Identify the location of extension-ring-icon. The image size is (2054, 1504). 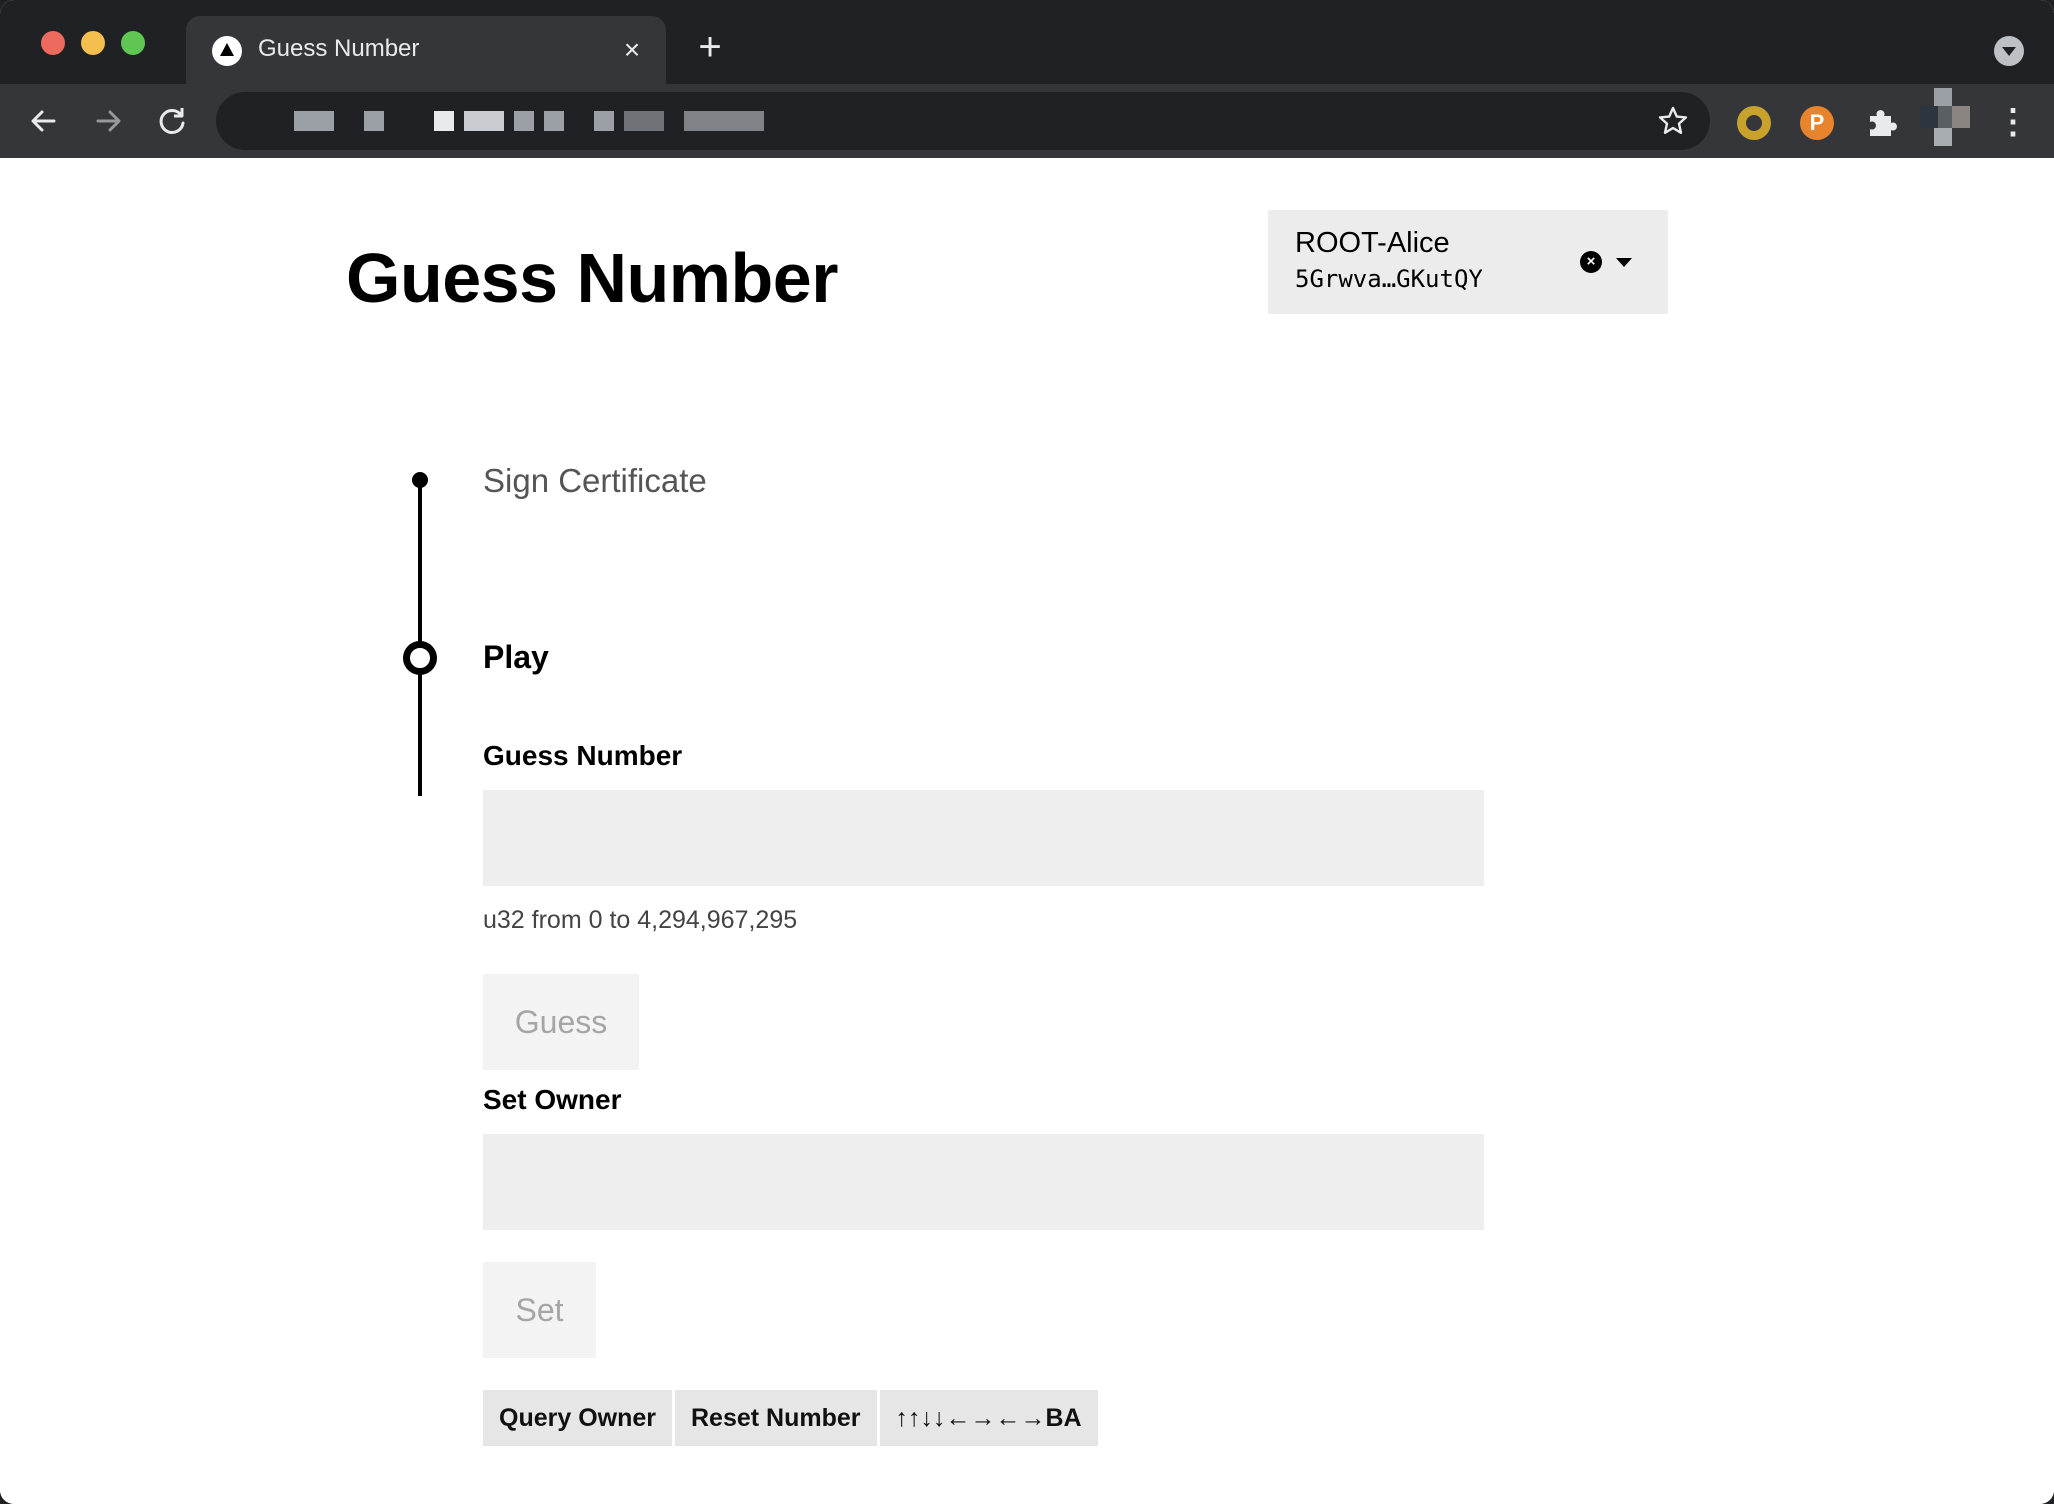
(1754, 123).